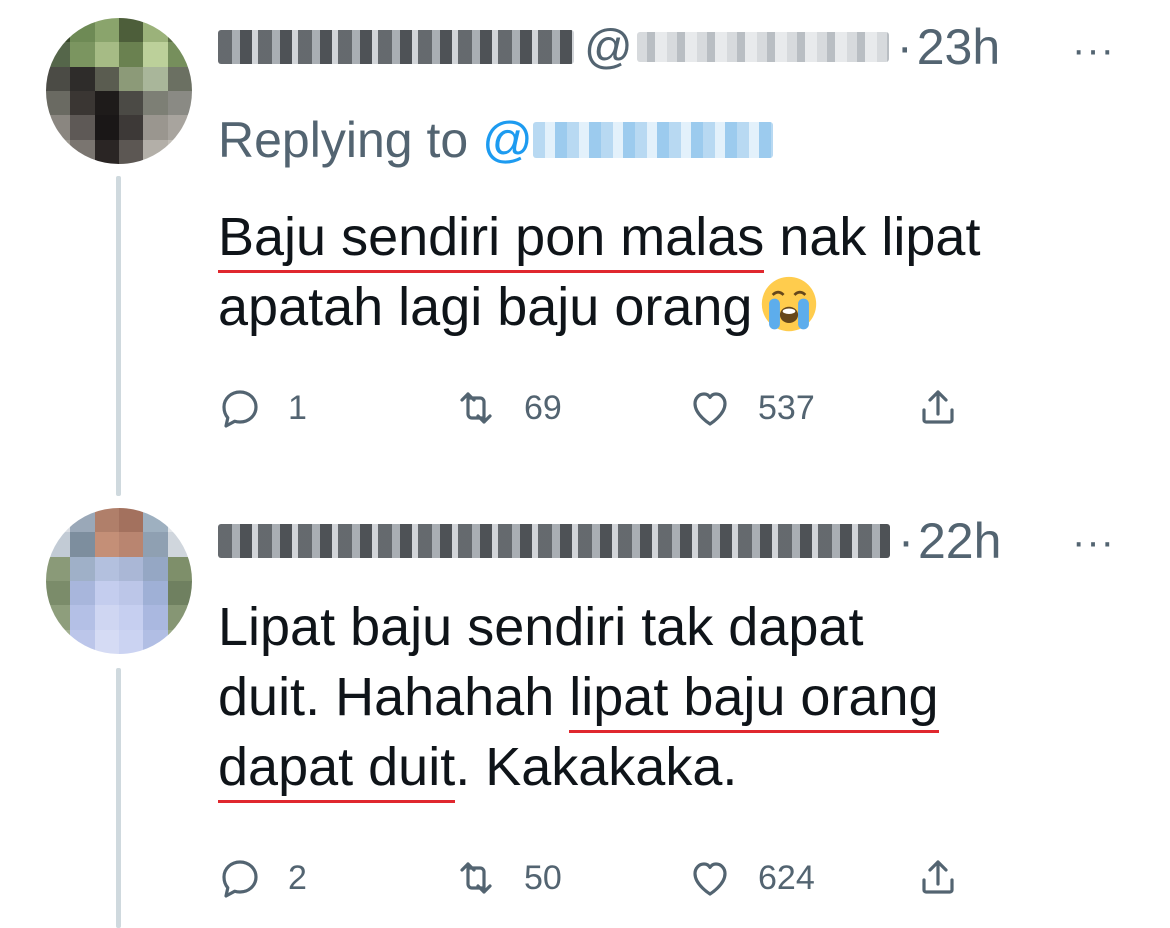  I want to click on reply-count: 1, so click(297, 407).